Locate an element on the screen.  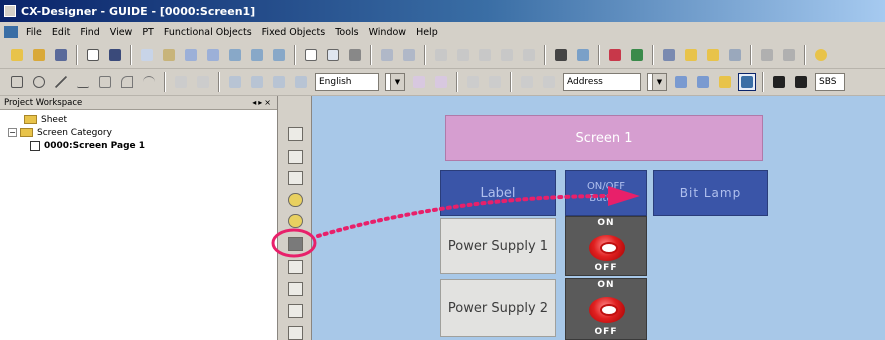
new-project-icon is located at coordinates (17, 55).